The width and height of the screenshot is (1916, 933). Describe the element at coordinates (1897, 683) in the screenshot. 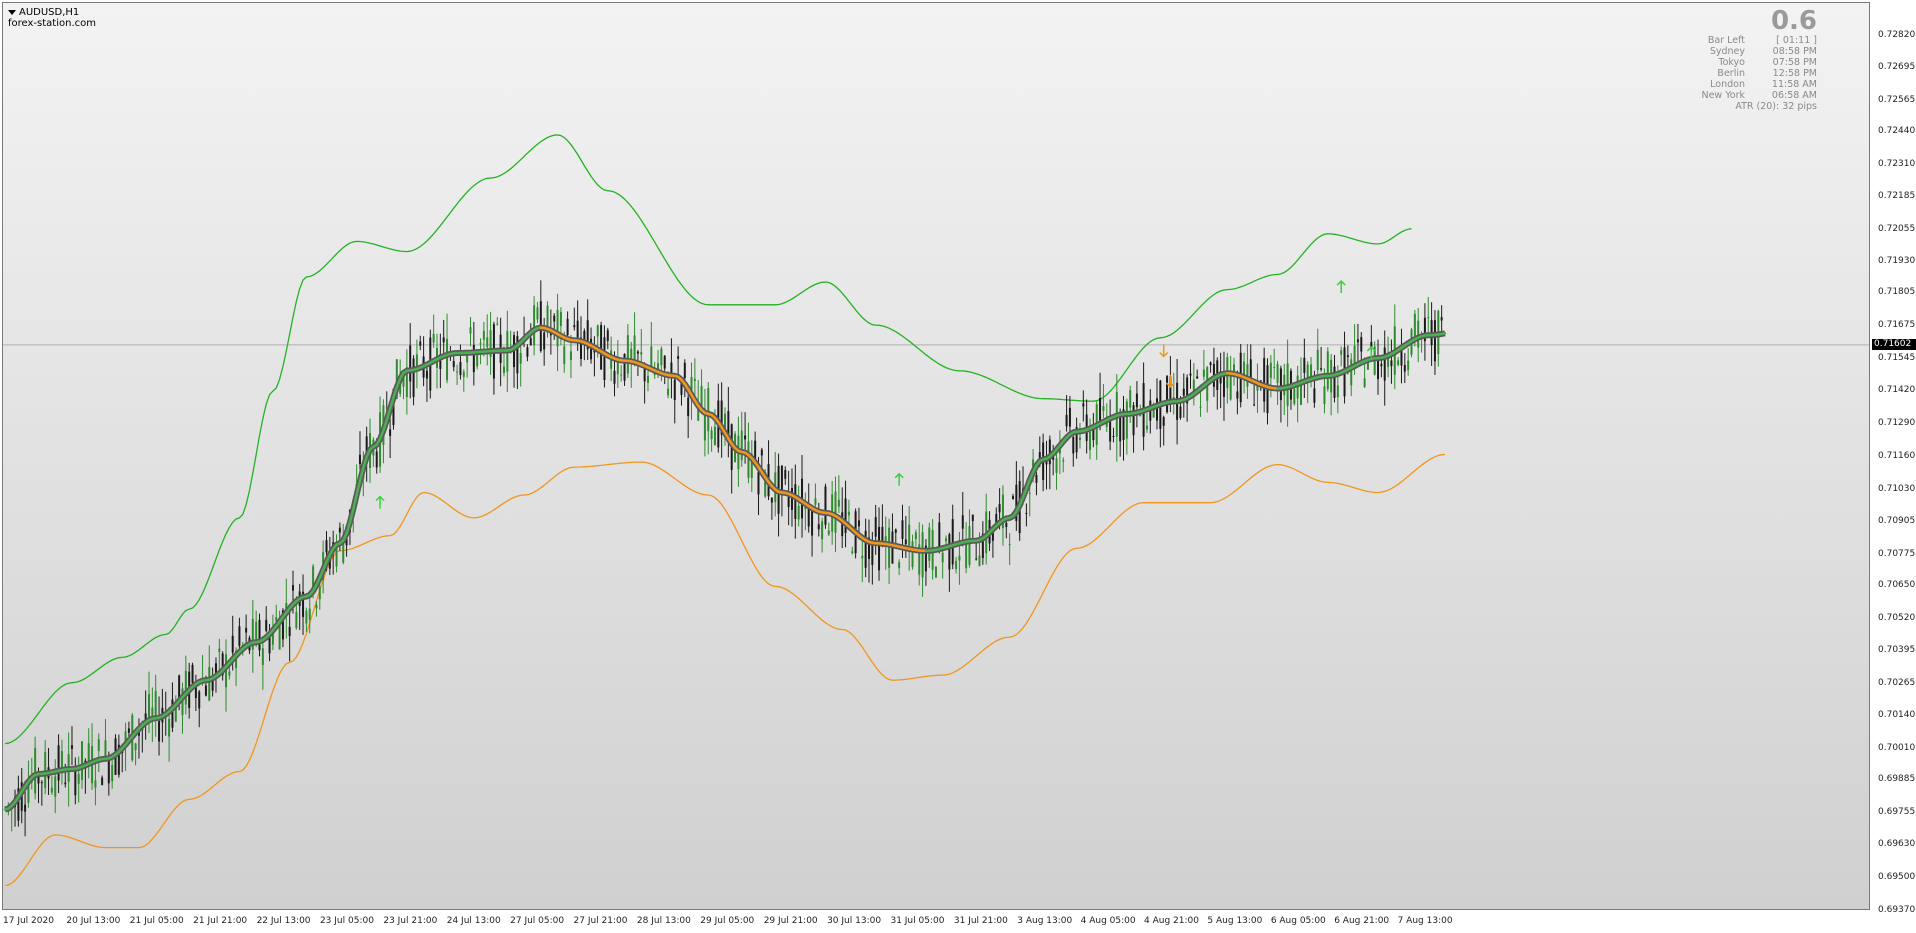

I see `price-tick-label: 0.70265` at that location.